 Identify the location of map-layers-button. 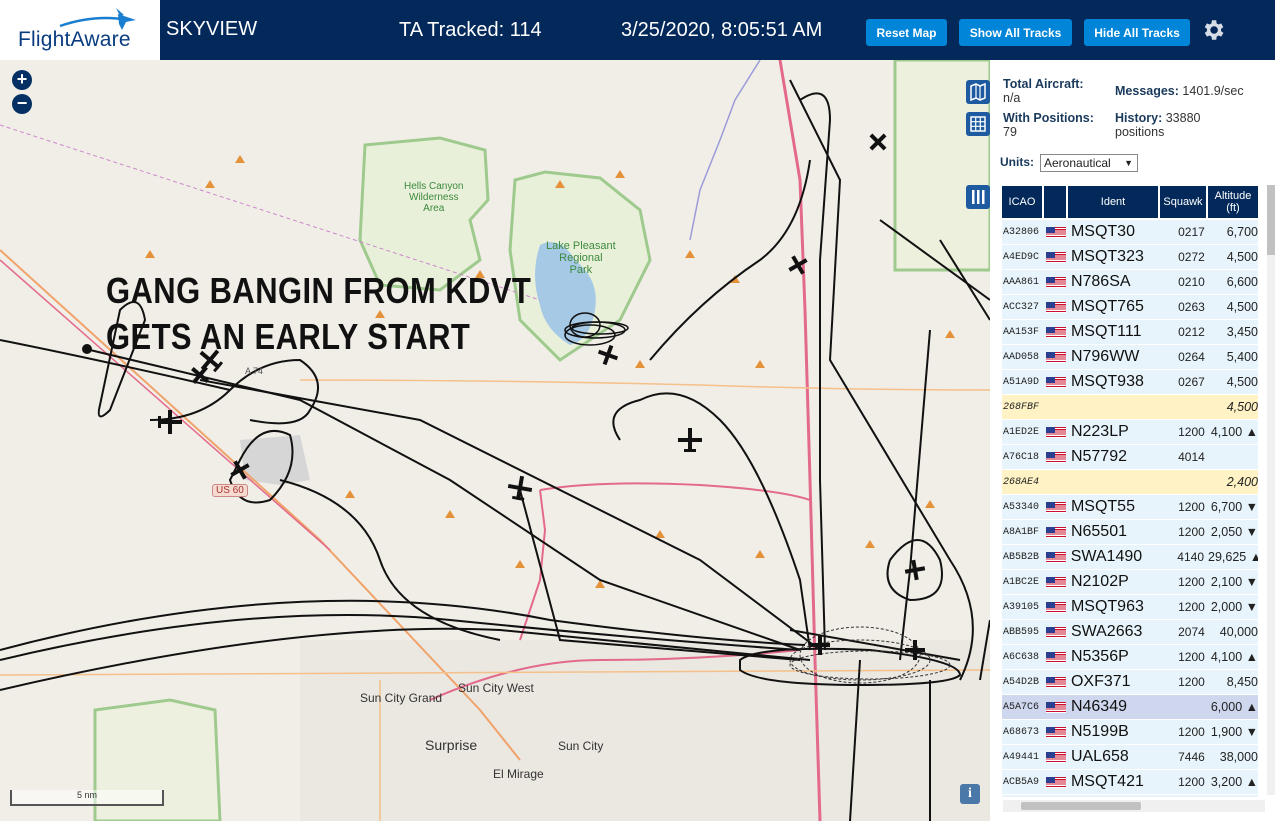
(978, 92).